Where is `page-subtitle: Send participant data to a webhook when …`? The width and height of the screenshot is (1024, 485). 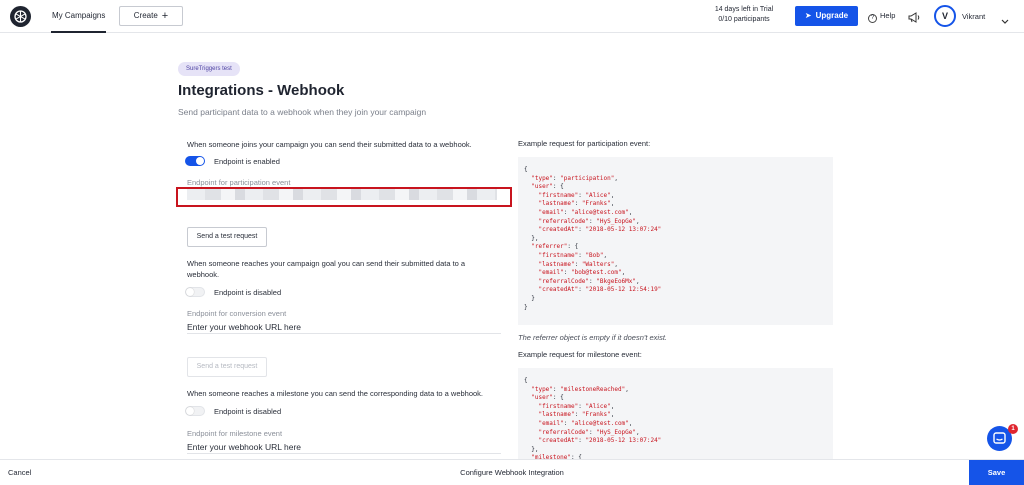 page-subtitle: Send participant data to a webhook when … is located at coordinates (302, 112).